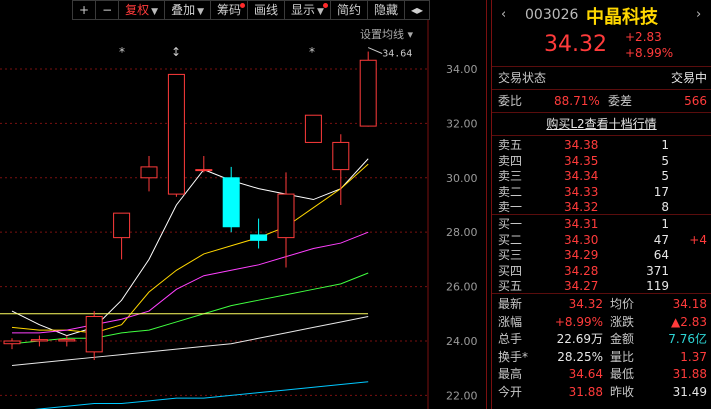 Image resolution: width=711 pixels, height=409 pixels. Describe the element at coordinates (303, 10) in the screenshot. I see `toolbar-button-label: 显示` at that location.